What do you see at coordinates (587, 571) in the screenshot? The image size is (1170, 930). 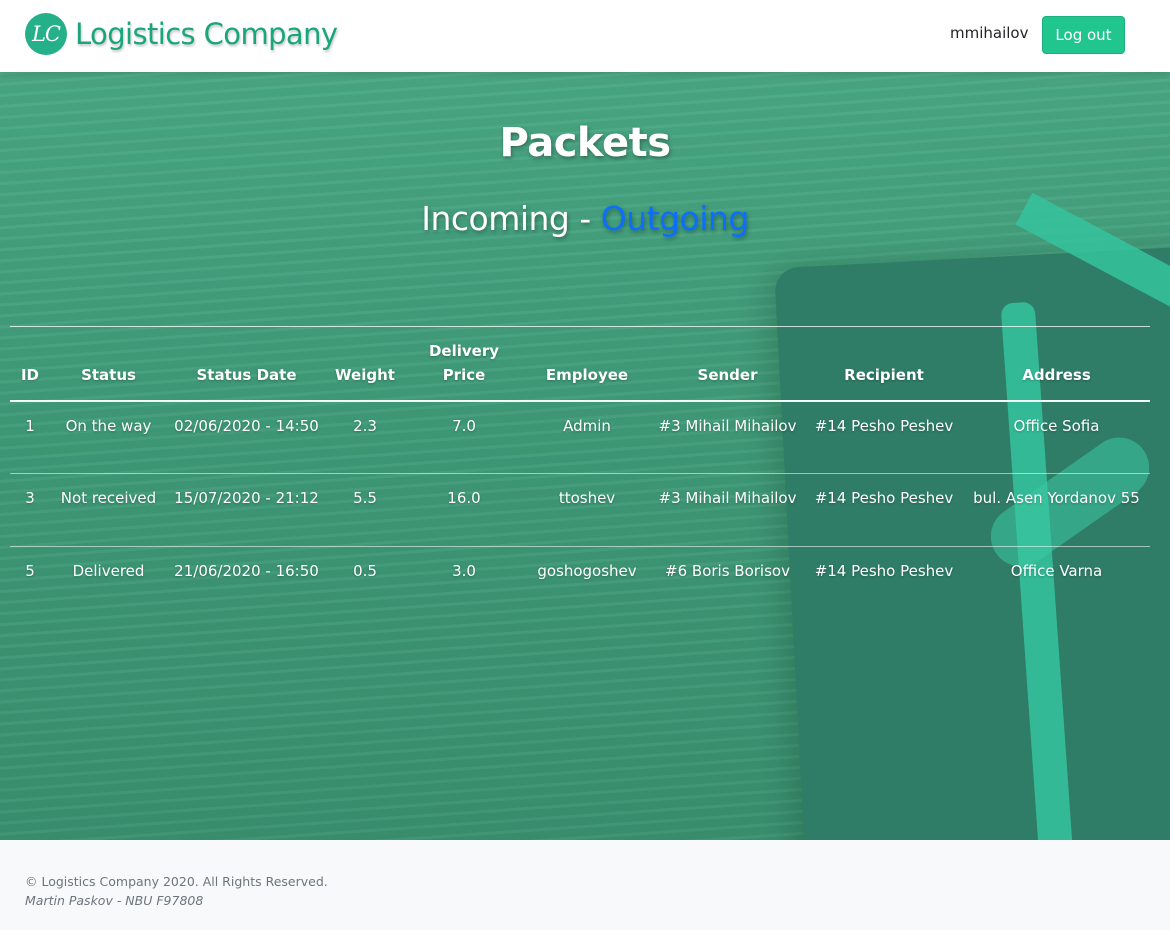 I see `cell-employee: goshogoshev` at bounding box center [587, 571].